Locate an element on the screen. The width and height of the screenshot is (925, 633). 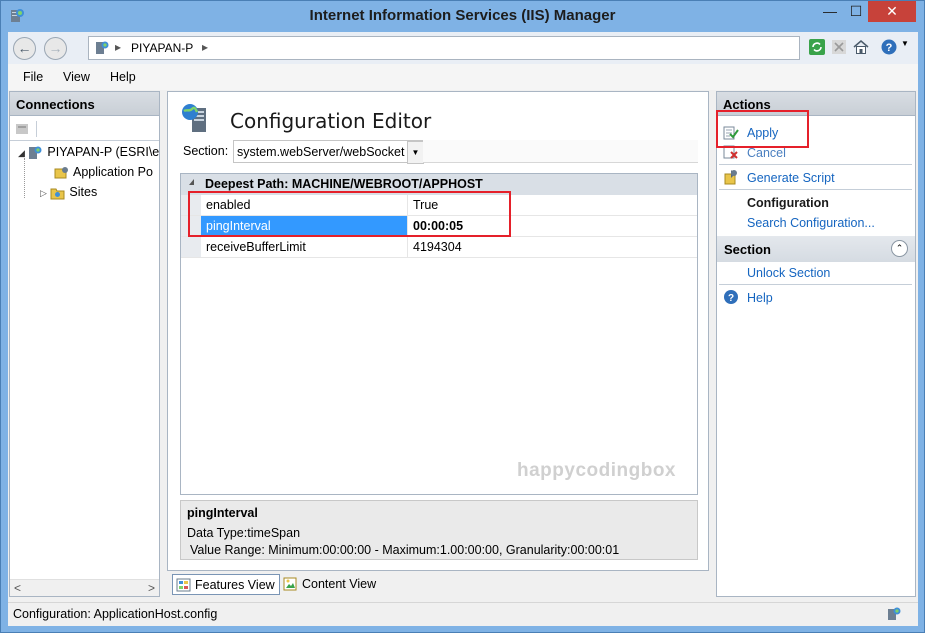
property-value: 00:00:05 is located at coordinates (553, 226).